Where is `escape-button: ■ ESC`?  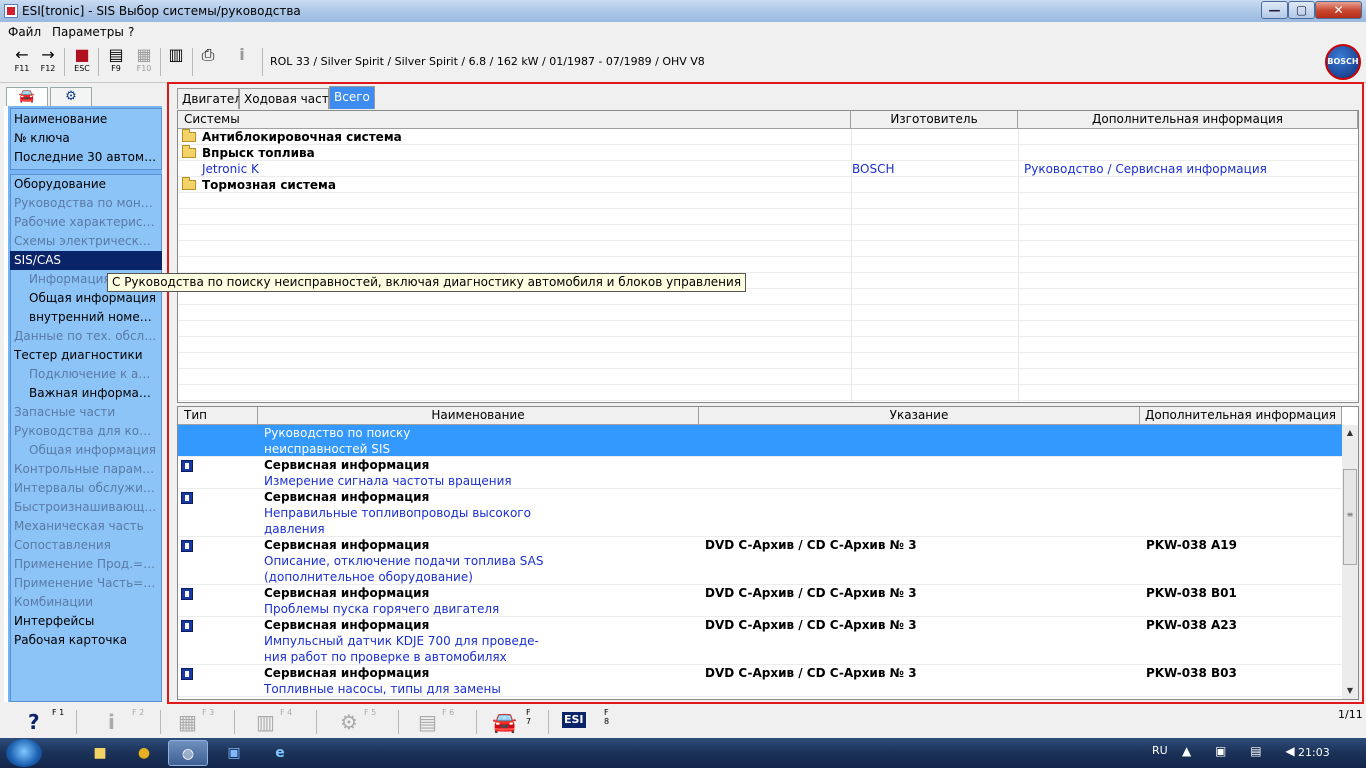 escape-button: ■ ESC is located at coordinates (82, 62).